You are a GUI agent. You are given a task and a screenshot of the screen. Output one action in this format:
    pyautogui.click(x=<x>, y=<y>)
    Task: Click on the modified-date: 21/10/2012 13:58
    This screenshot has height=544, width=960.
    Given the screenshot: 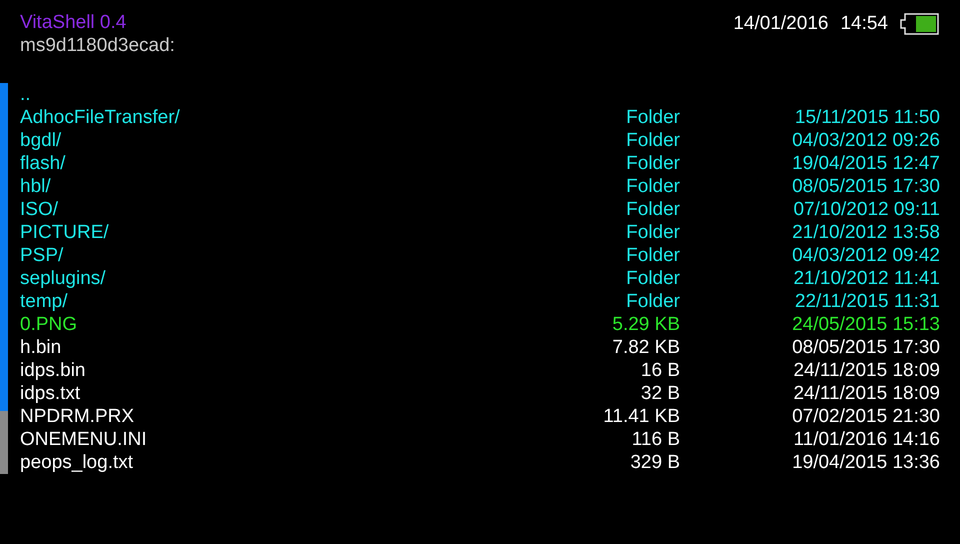 What is the action you would take?
    pyautogui.click(x=865, y=233)
    